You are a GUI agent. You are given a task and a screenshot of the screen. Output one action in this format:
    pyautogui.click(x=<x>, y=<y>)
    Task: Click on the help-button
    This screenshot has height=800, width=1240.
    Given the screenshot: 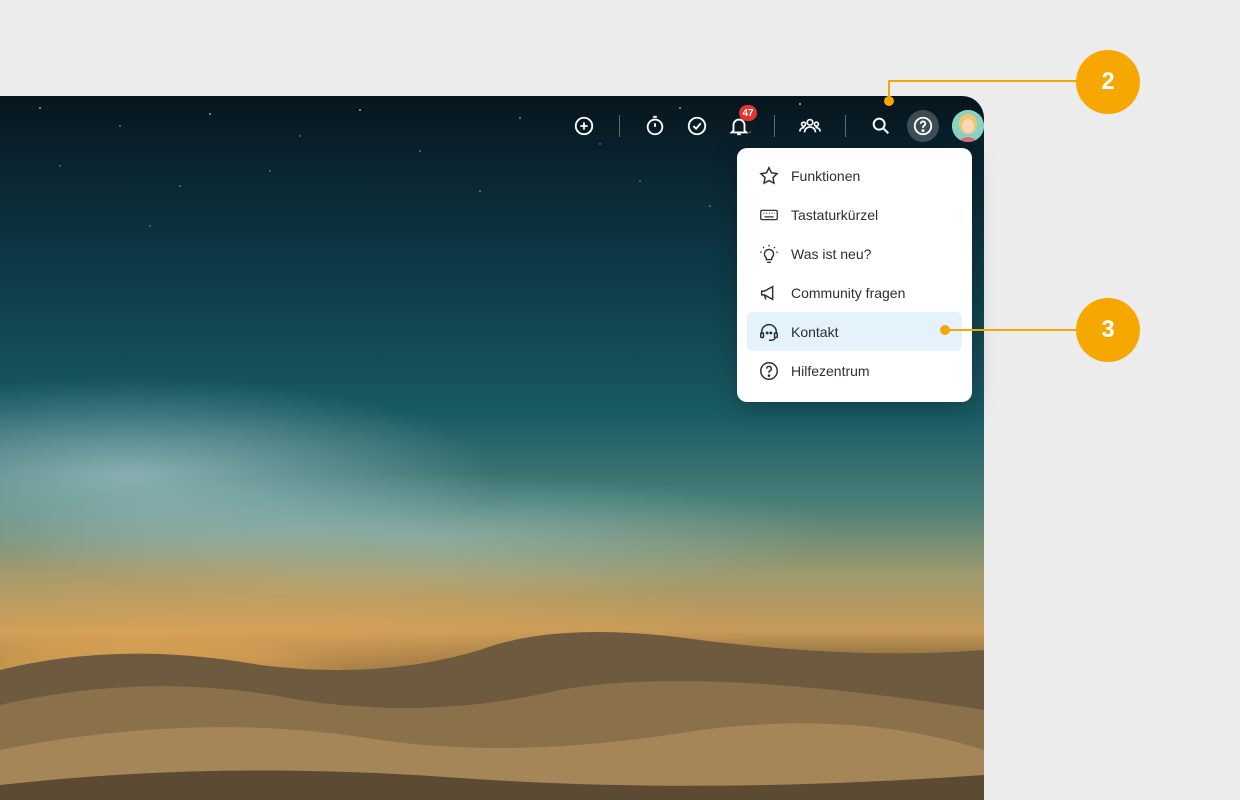 What is the action you would take?
    pyautogui.click(x=923, y=126)
    